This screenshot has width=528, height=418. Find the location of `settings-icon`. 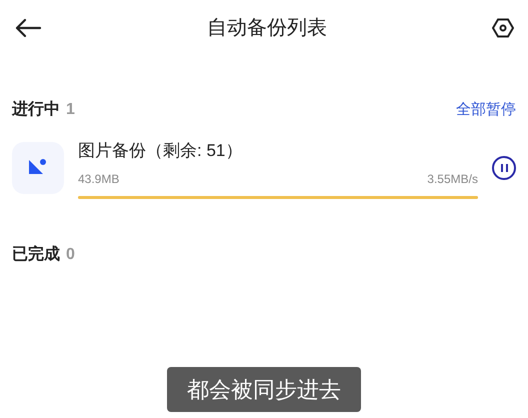

settings-icon is located at coordinates (503, 28).